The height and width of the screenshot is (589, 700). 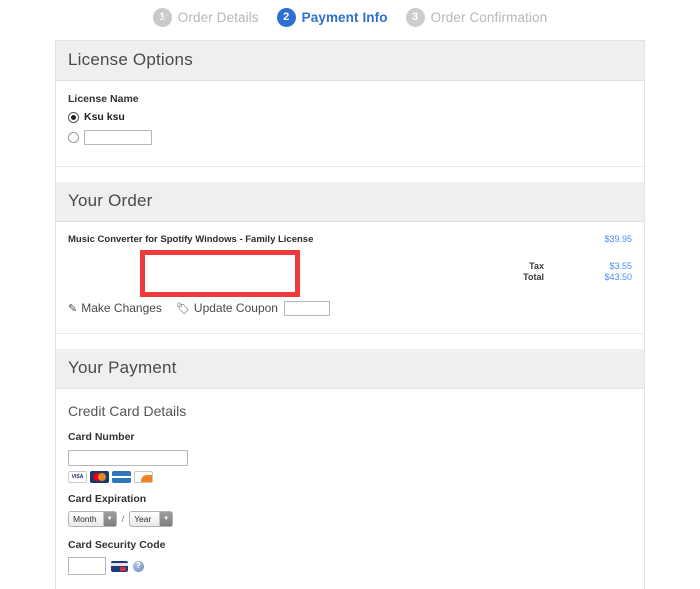 What do you see at coordinates (128, 457) in the screenshot?
I see `card-number-input` at bounding box center [128, 457].